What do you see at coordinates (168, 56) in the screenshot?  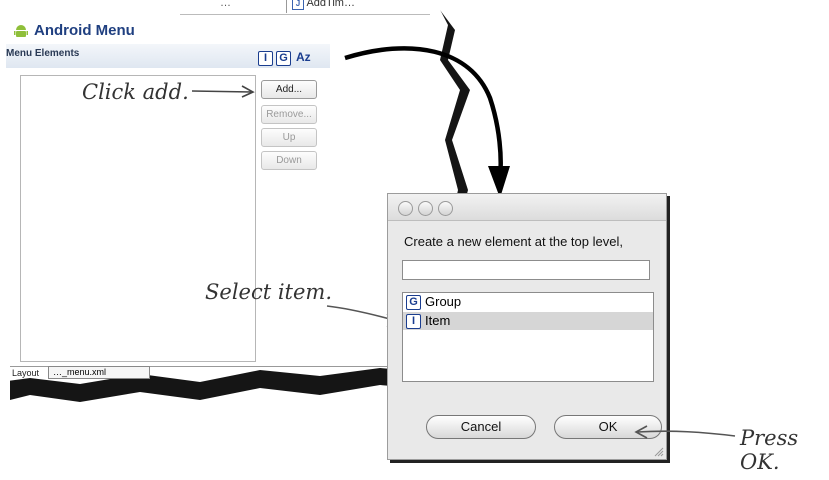 I see `section-header: Menu Elements I G Az` at bounding box center [168, 56].